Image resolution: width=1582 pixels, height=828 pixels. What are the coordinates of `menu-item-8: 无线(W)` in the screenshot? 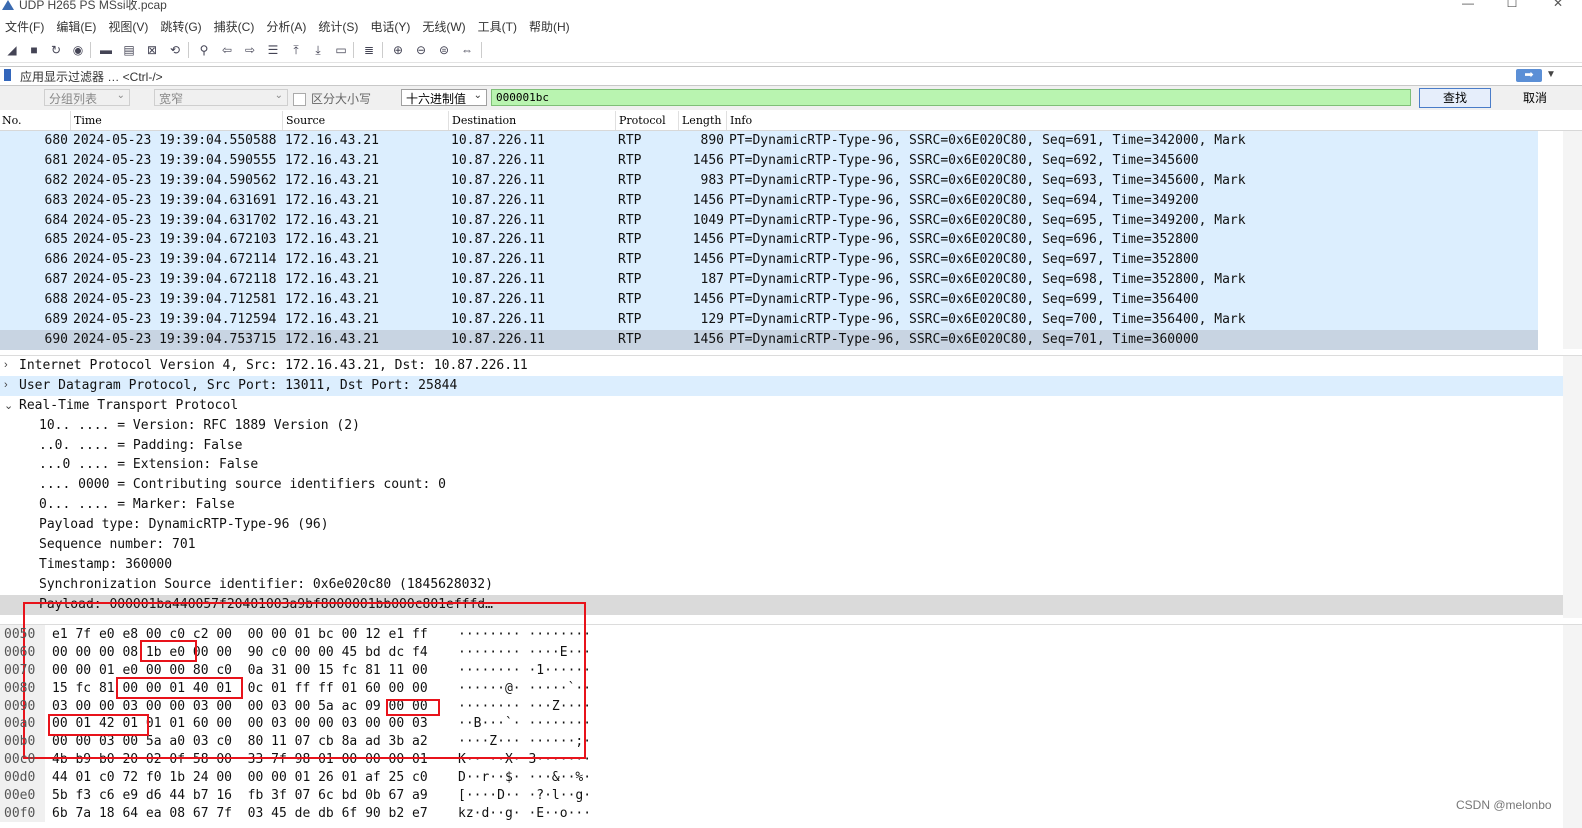 It's located at (444, 25).